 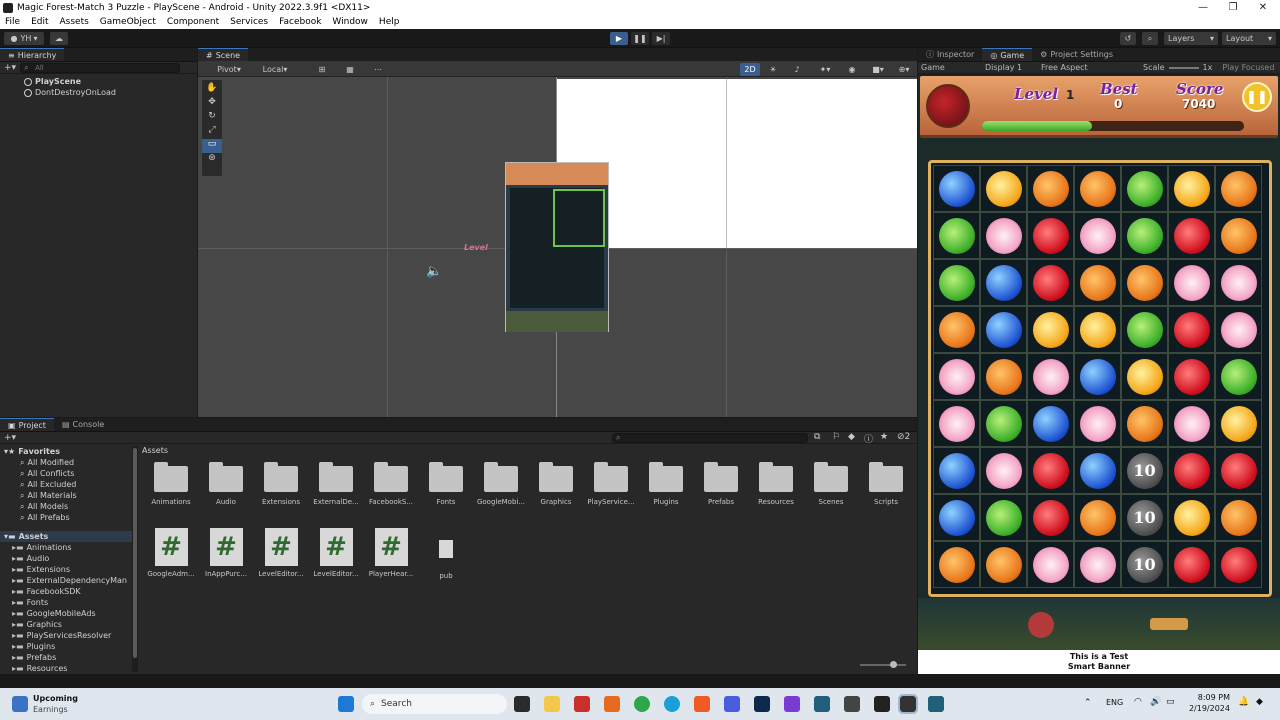 I want to click on tree-folder-item: ▸▬ Audio, so click(x=66, y=558).